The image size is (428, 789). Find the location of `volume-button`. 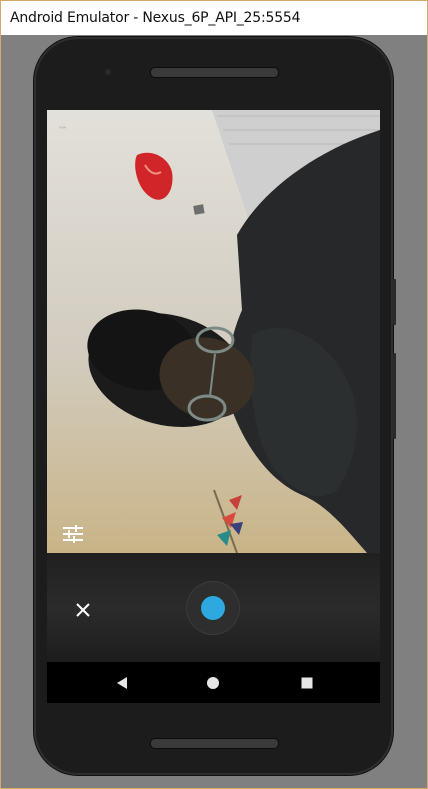

volume-button is located at coordinates (394, 396).